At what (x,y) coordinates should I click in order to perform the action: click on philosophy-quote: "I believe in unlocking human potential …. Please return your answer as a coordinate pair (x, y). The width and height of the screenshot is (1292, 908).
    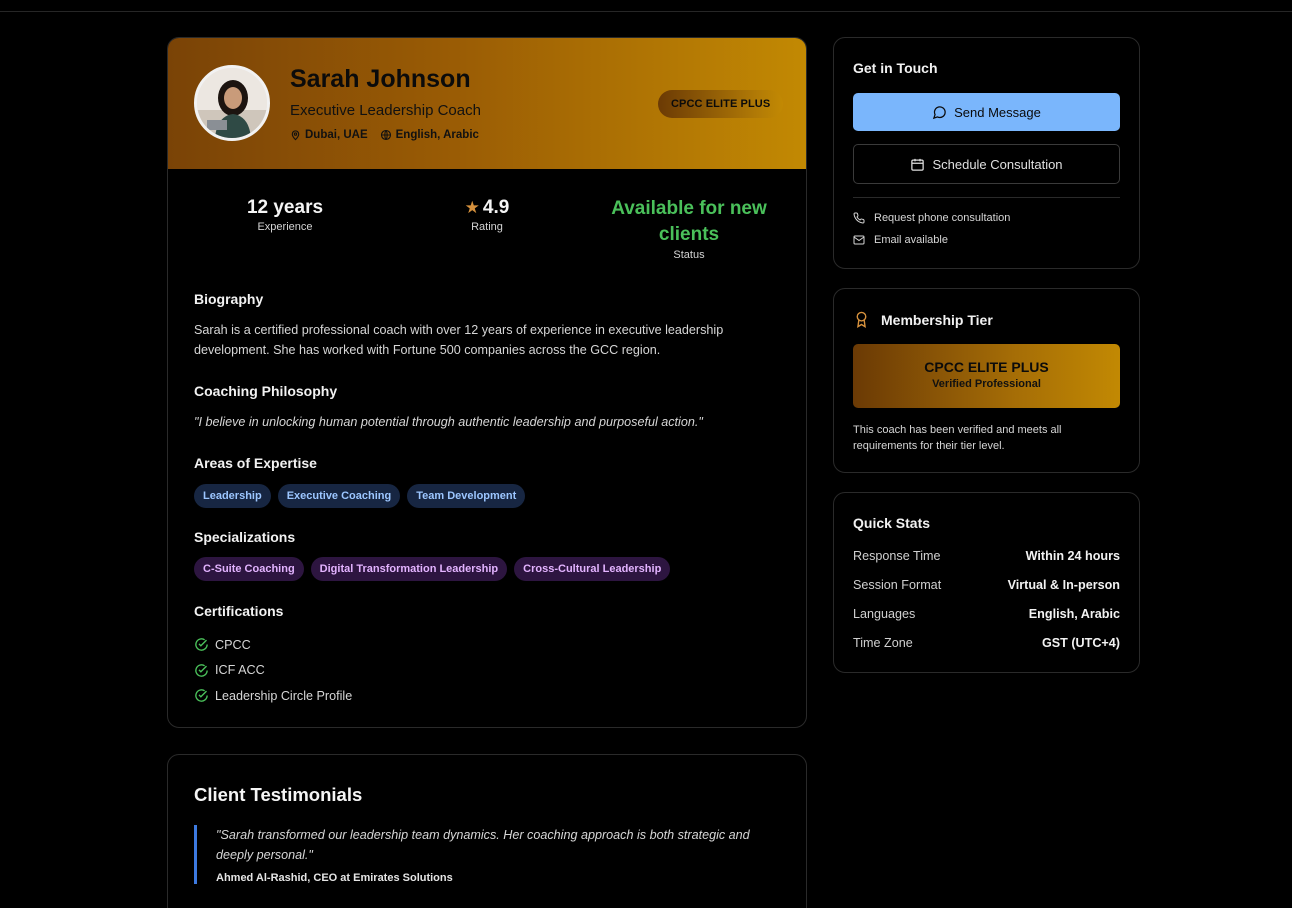
    Looking at the image, I should click on (448, 422).